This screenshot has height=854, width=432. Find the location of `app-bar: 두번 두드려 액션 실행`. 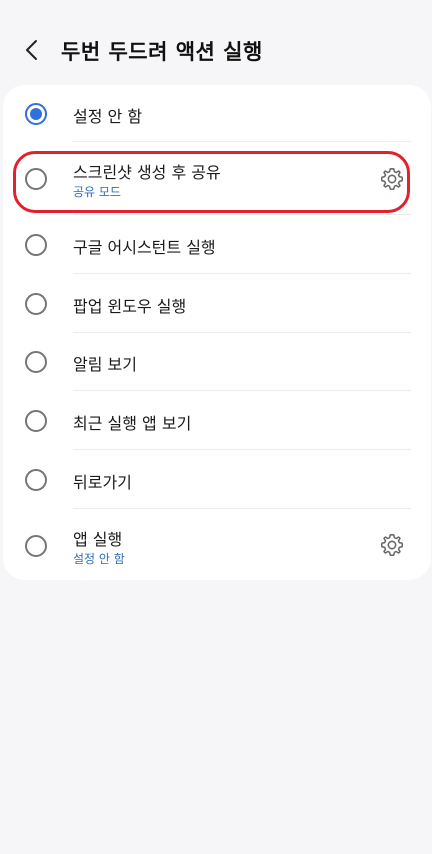

app-bar: 두번 두드려 액션 실행 is located at coordinates (216, 51).